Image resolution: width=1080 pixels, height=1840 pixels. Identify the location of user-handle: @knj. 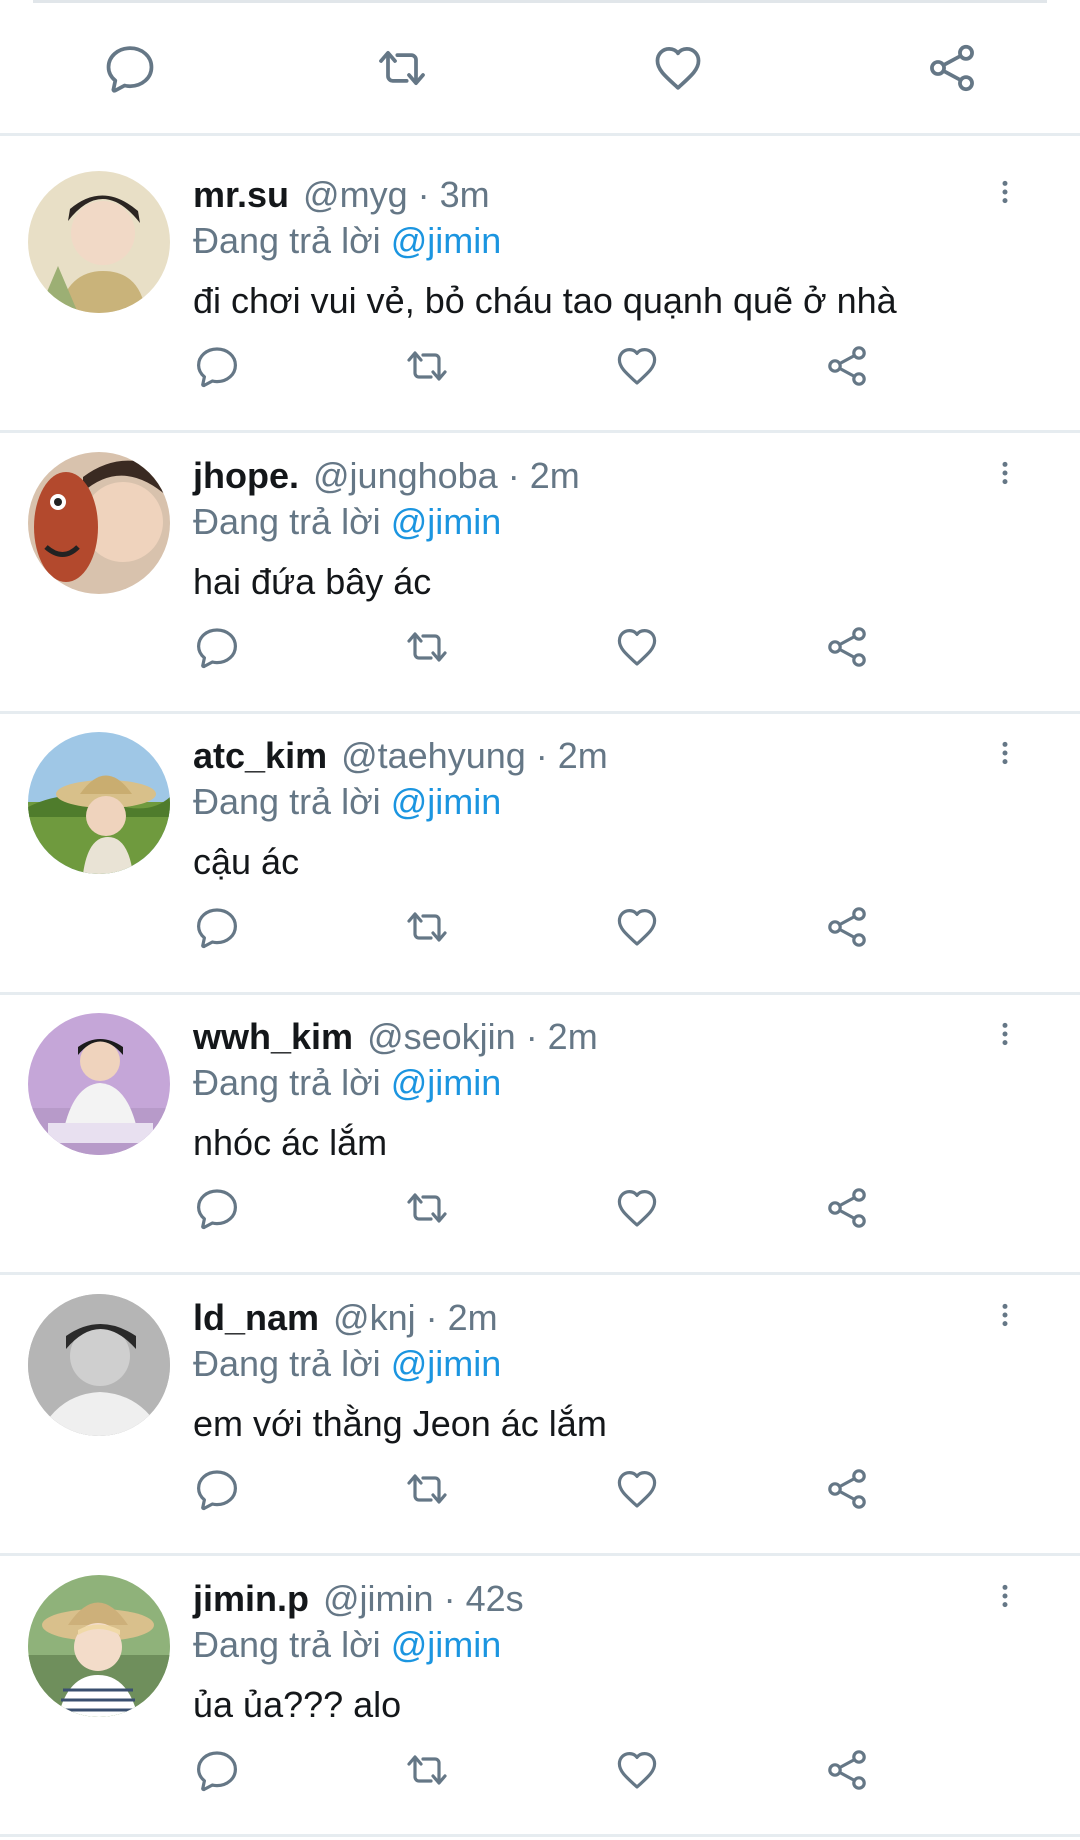
(374, 1317).